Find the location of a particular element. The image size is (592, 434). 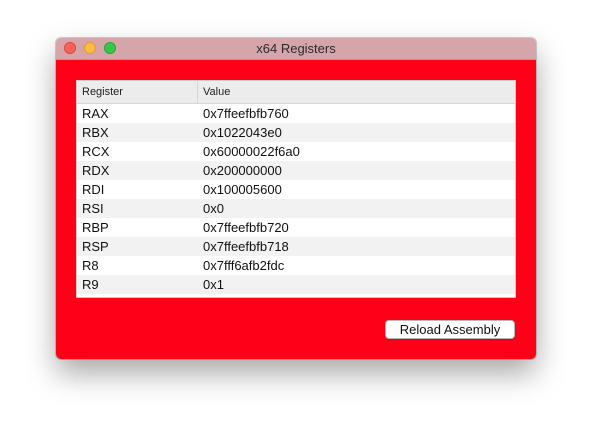

table-row: RSI 0x0 is located at coordinates (296, 208).